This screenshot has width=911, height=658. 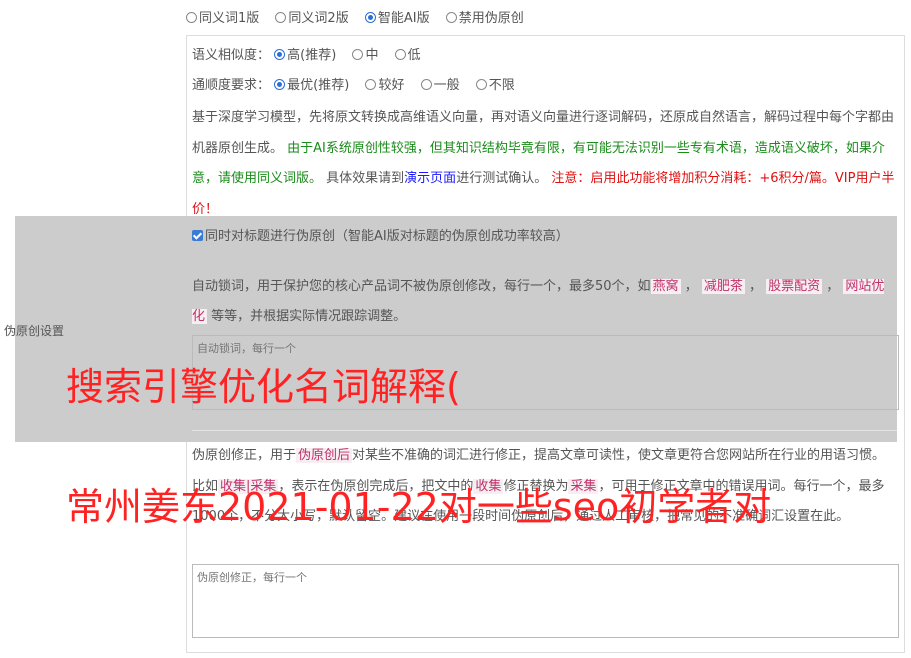 What do you see at coordinates (665, 286) in the screenshot?
I see `example-tag: 燕窝` at bounding box center [665, 286].